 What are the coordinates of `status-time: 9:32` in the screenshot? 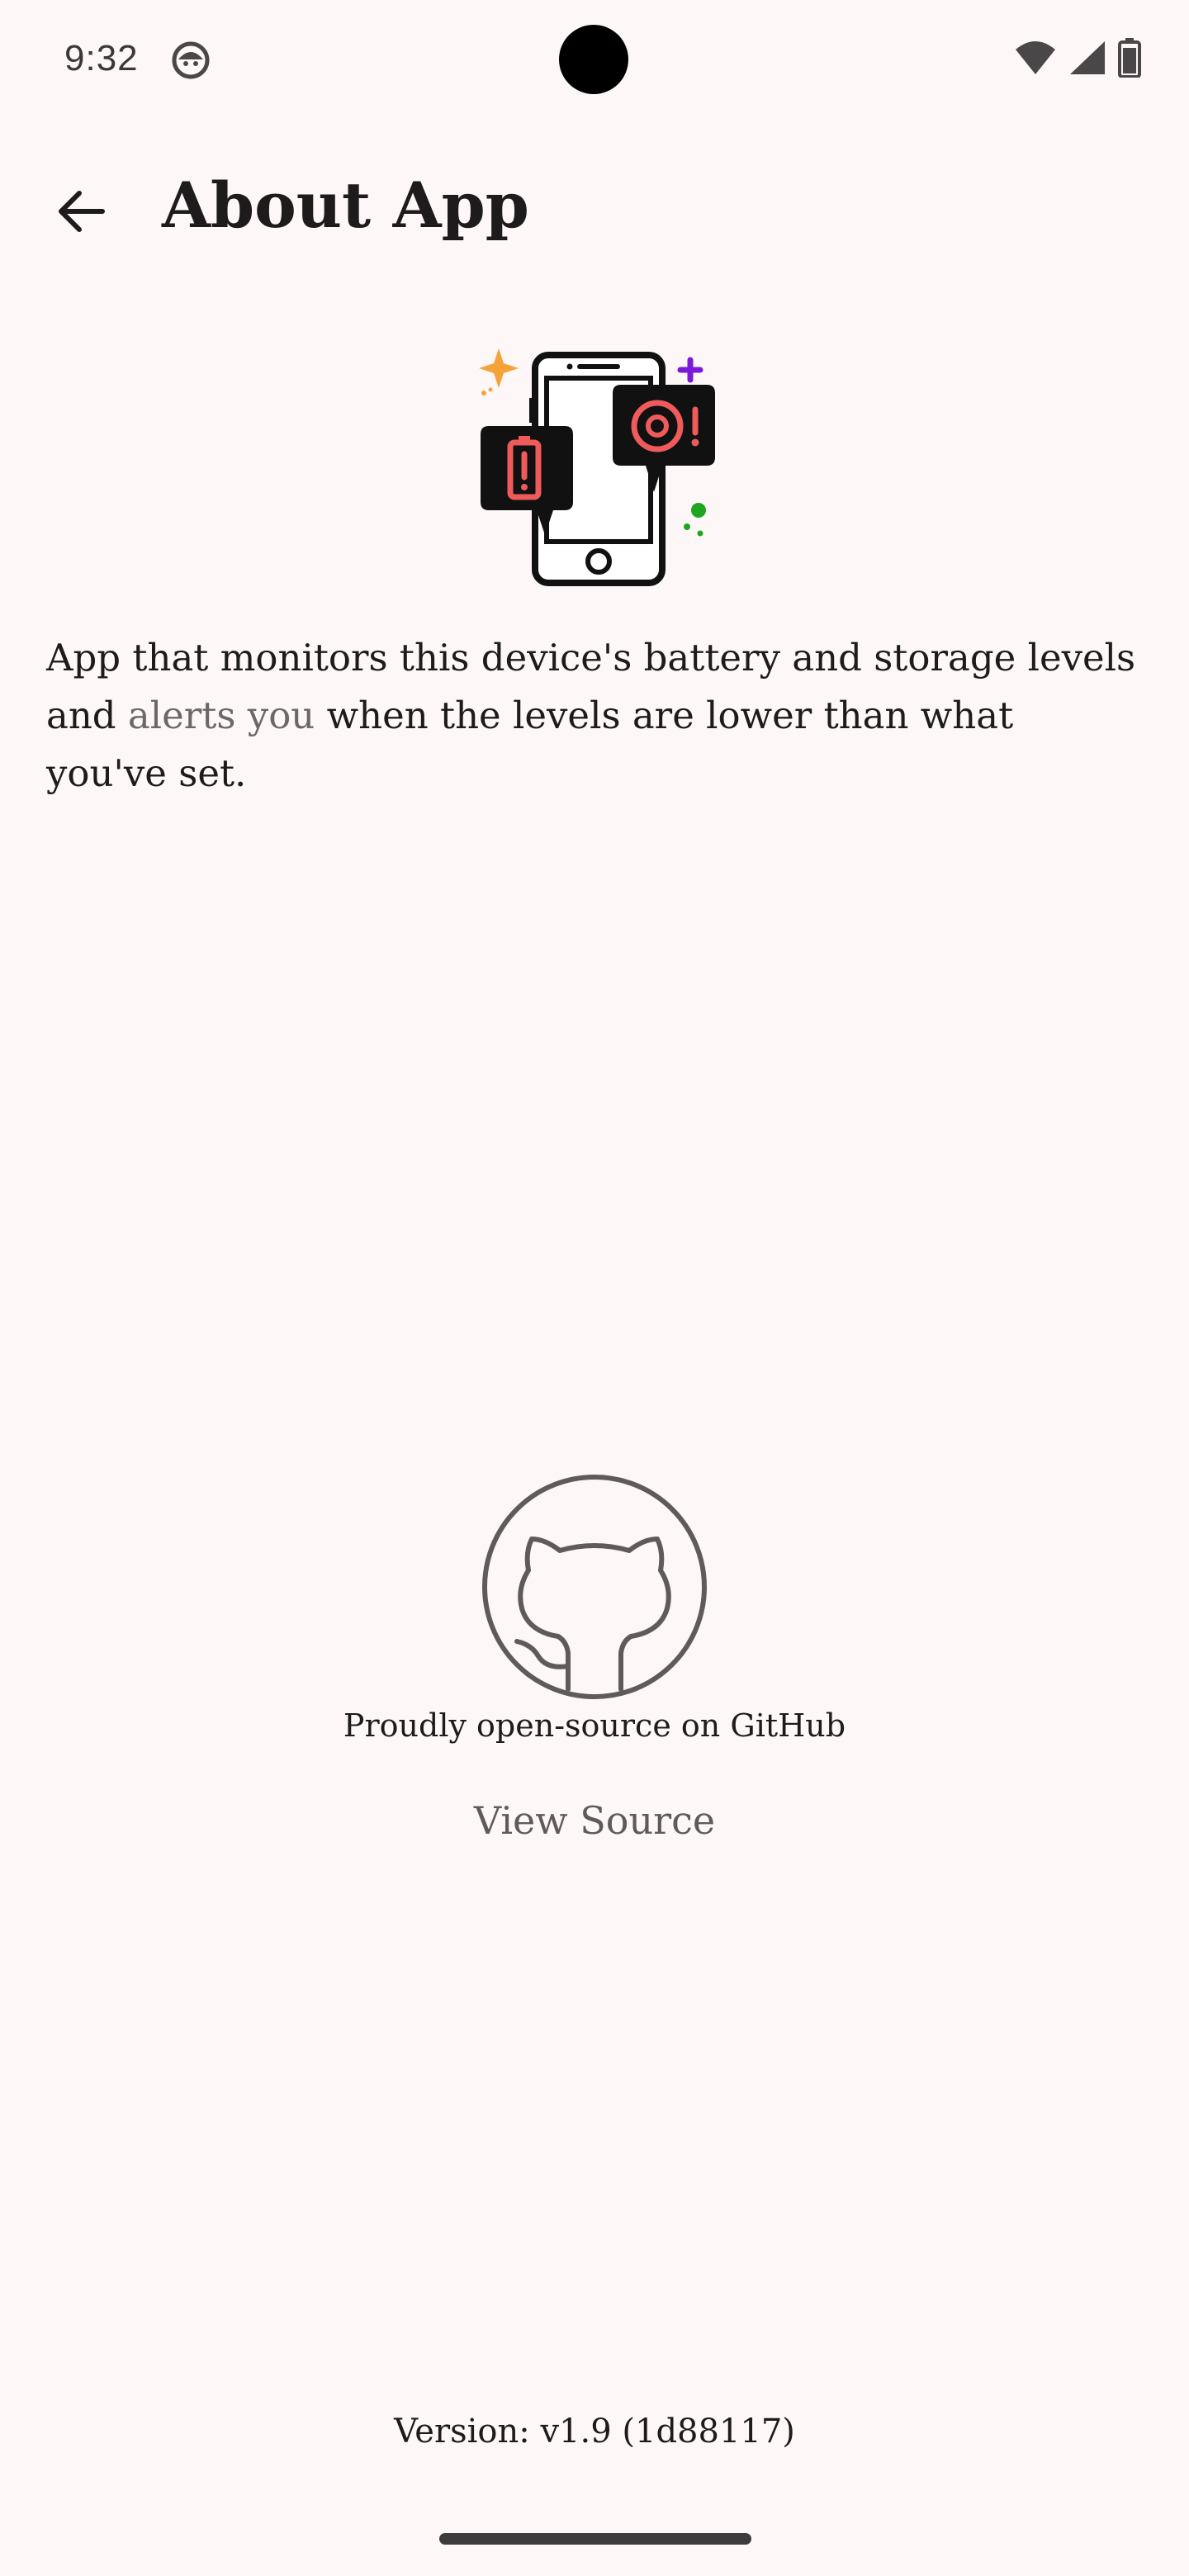 It's located at (101, 58).